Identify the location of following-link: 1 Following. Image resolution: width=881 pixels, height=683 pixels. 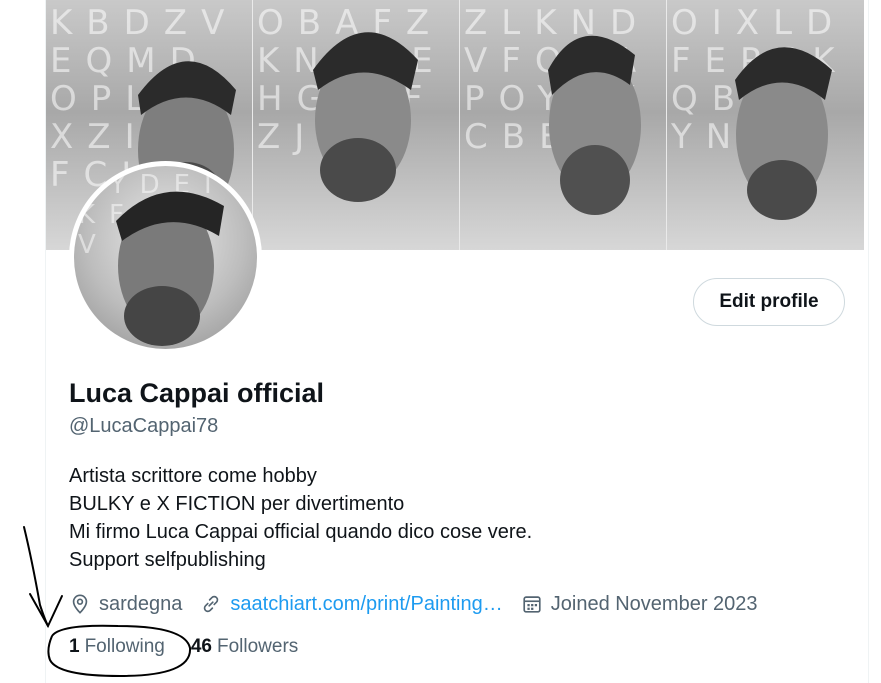
(117, 647).